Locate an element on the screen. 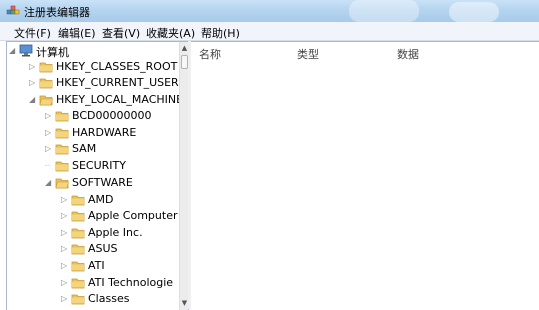  menu-edit: 编辑(E) is located at coordinates (77, 33).